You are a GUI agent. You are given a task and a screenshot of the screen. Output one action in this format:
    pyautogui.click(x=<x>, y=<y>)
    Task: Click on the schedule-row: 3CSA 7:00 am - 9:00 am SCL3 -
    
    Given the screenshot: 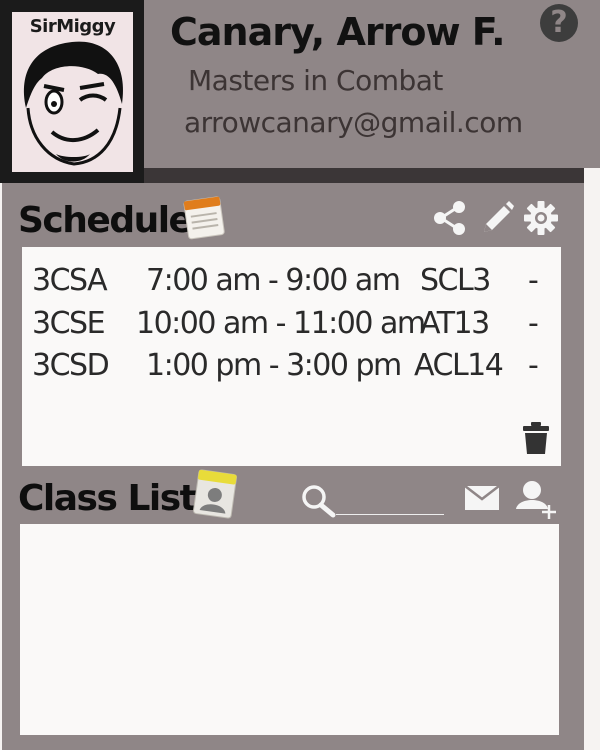 What is the action you would take?
    pyautogui.click(x=292, y=283)
    